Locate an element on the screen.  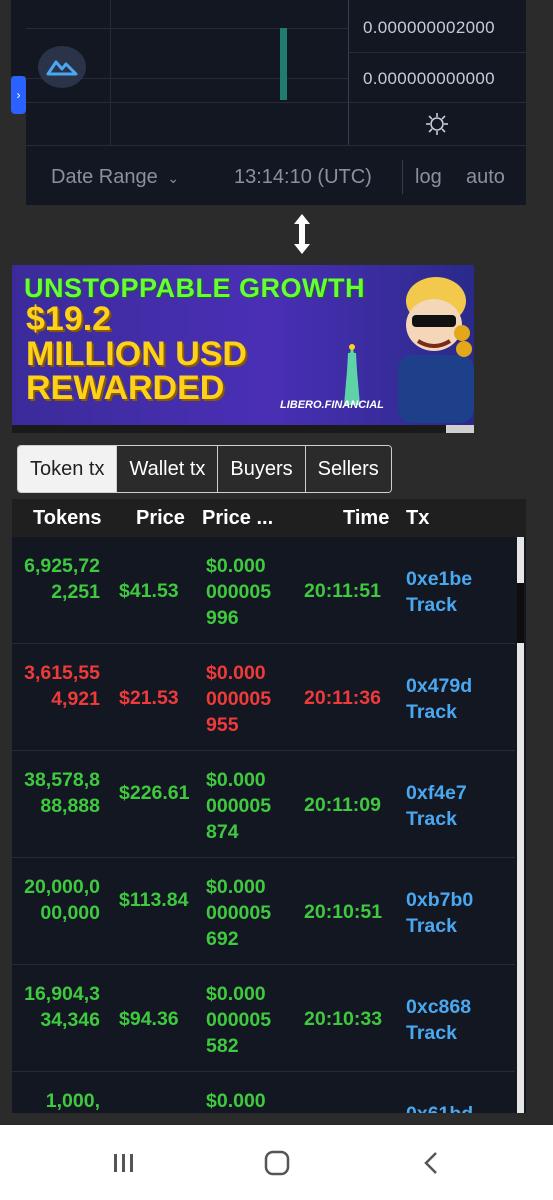
table-scrollbar is located at coordinates (520, 825).